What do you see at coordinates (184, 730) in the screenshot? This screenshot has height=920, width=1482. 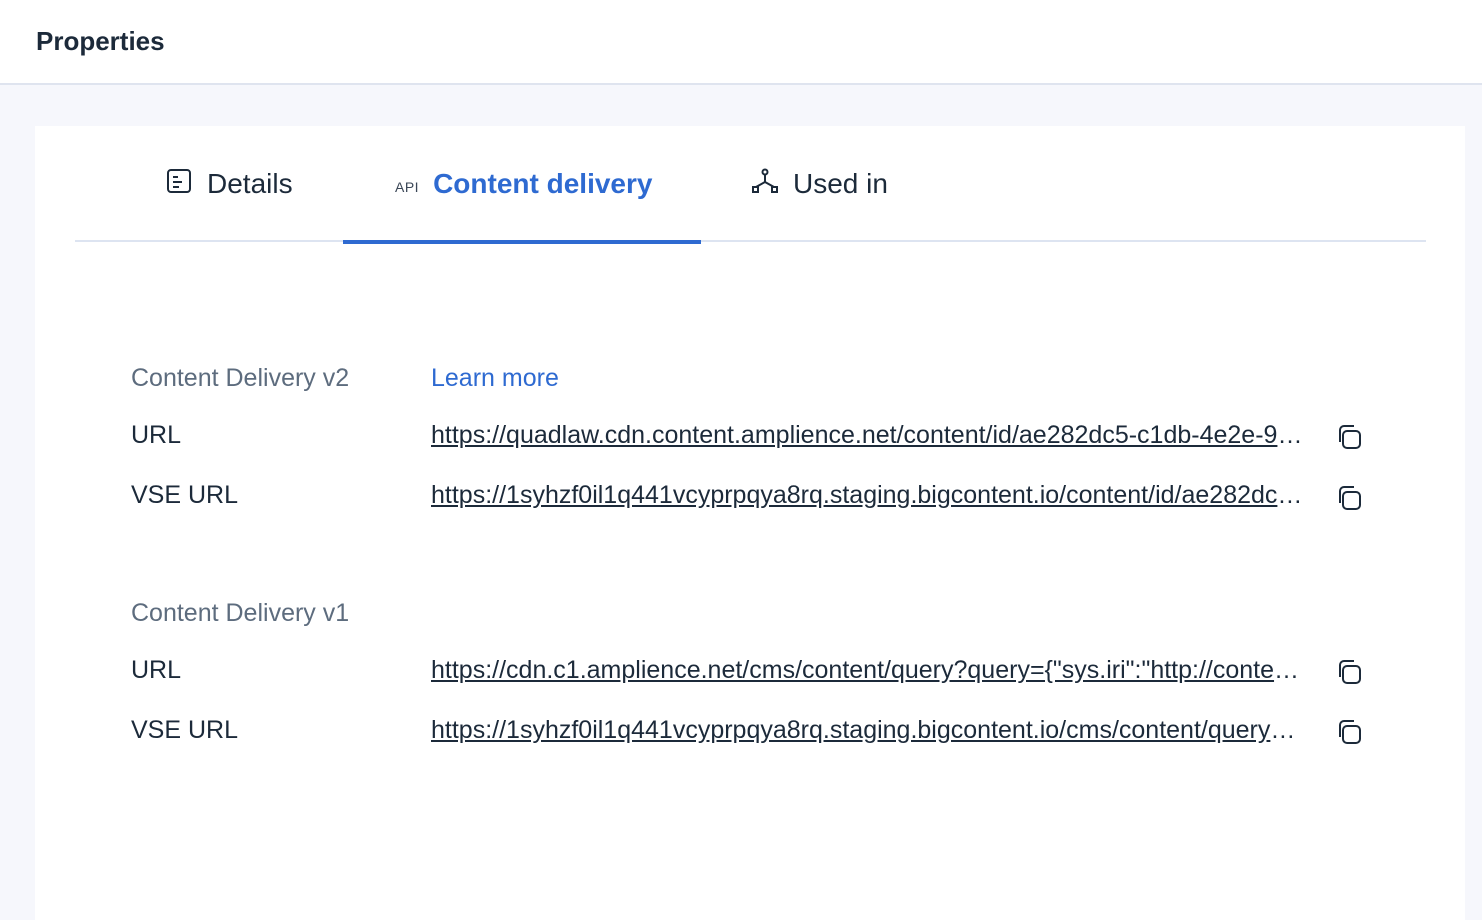 I see `v1-vse-url-label: VSE URL` at bounding box center [184, 730].